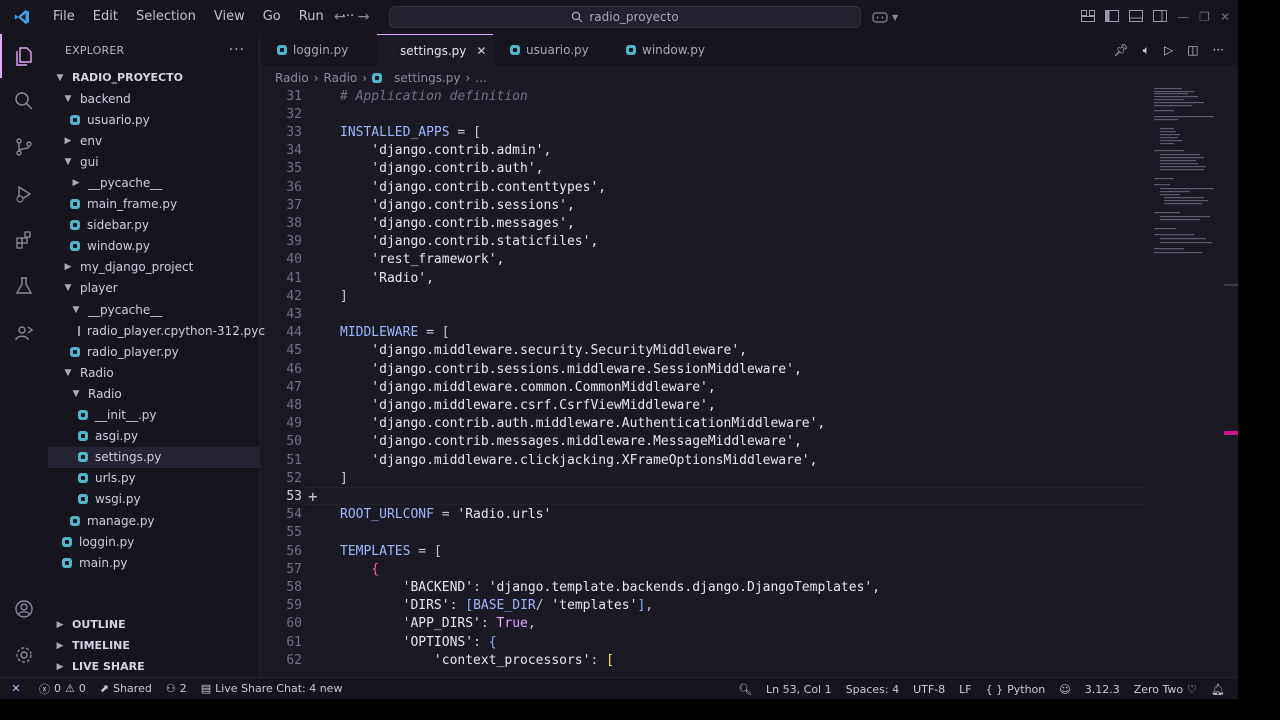  I want to click on language-mode: { } Python, so click(1016, 688).